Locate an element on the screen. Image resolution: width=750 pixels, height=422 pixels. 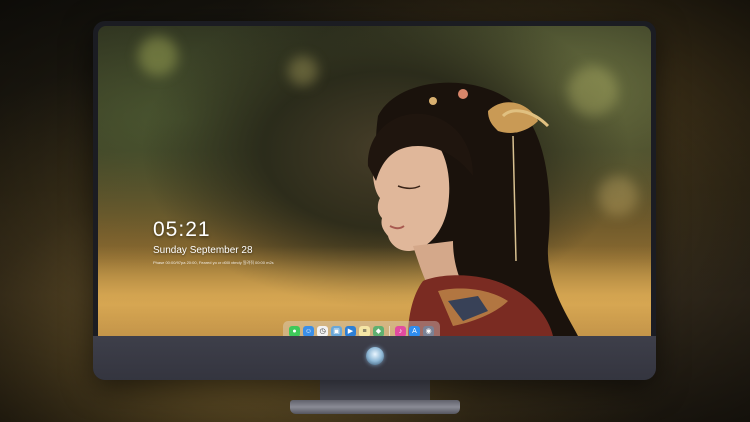
monitor-stand-neck is located at coordinates (375, 391).